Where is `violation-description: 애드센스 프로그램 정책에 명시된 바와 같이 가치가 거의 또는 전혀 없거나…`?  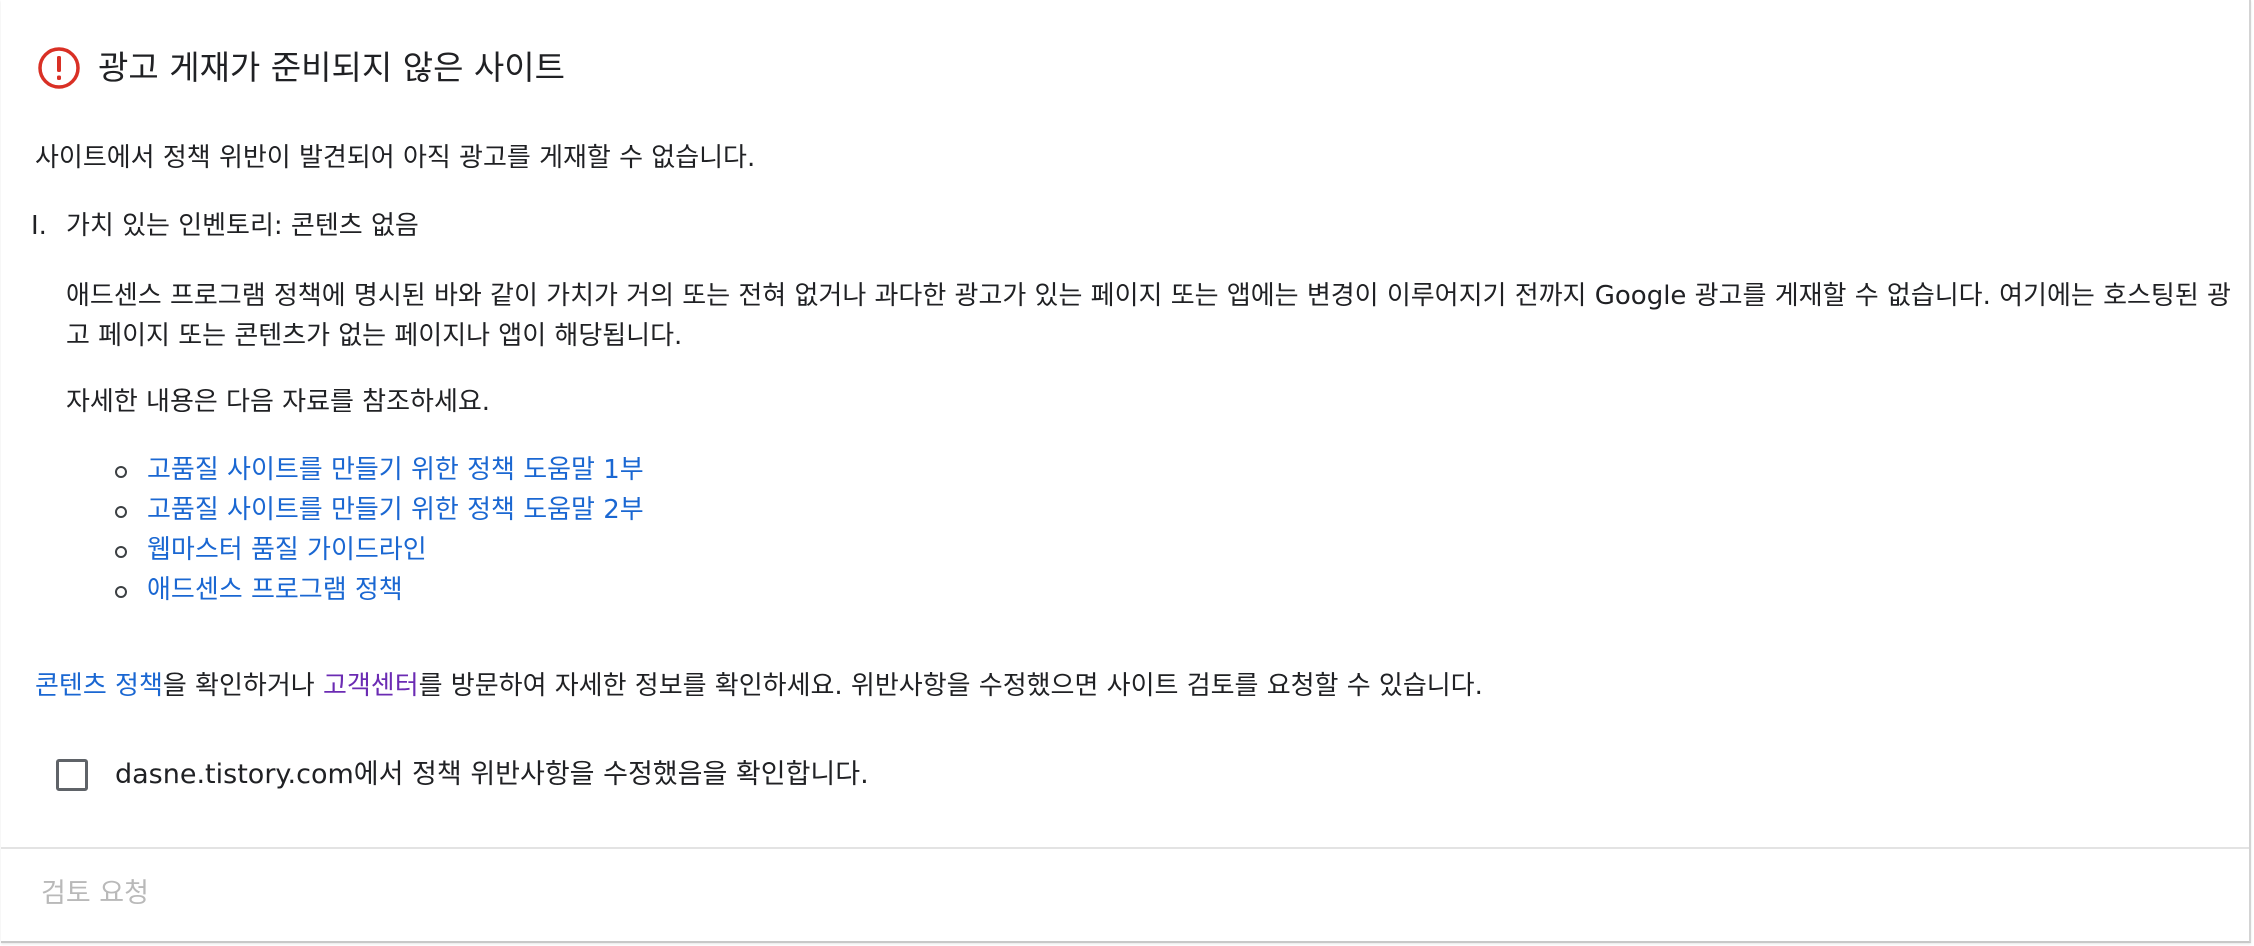
violation-description: 애드센스 프로그램 정책에 명시된 바와 같이 가치가 거의 또는 전혀 없거나… is located at coordinates (1151, 316).